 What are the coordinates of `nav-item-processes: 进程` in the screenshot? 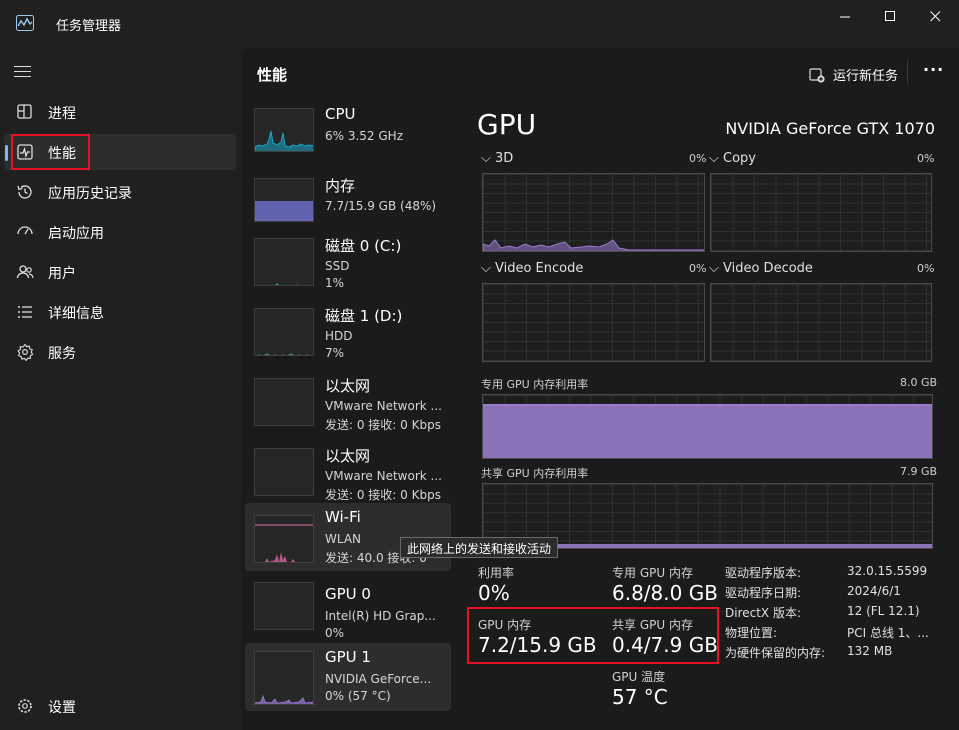 It's located at (120, 112).